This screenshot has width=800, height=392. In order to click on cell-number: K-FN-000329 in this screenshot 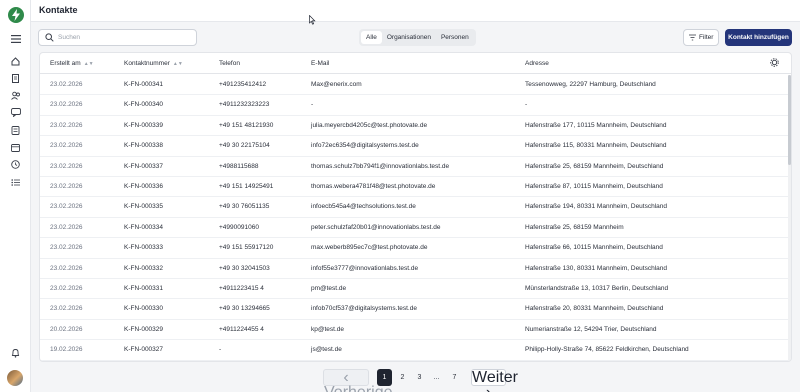, I will do `click(144, 329)`.